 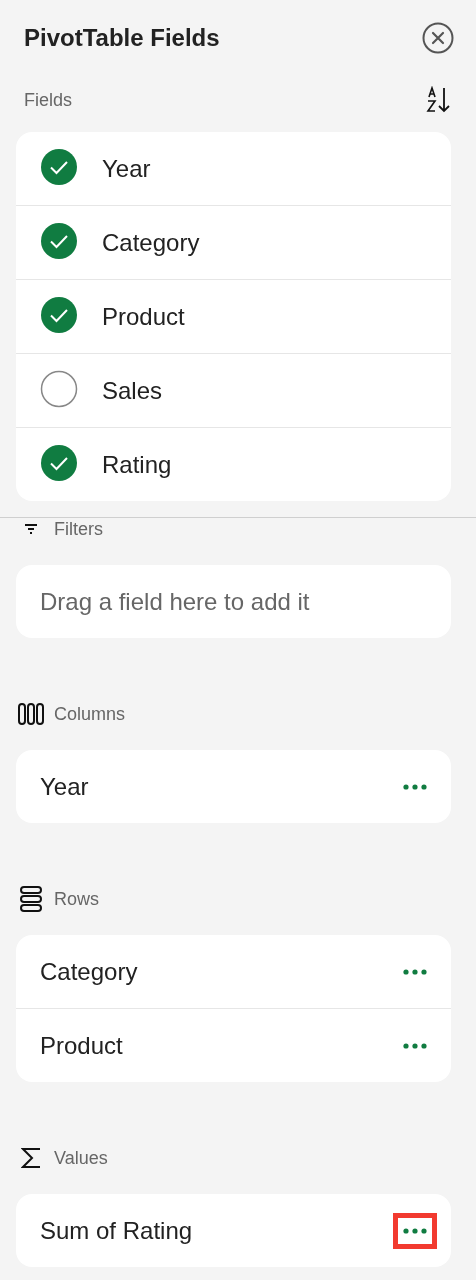 What do you see at coordinates (81, 1158) in the screenshot?
I see `section-label: Values` at bounding box center [81, 1158].